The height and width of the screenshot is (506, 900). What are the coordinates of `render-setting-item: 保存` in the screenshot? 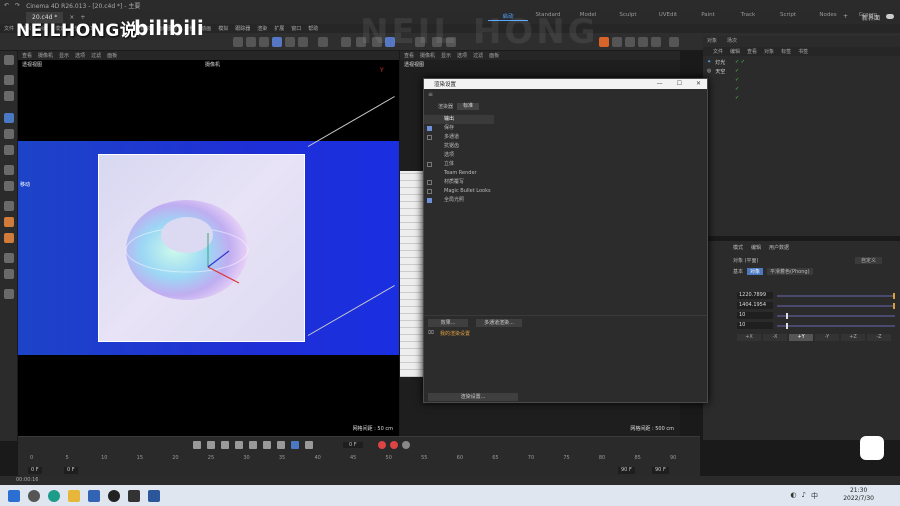 It's located at (459, 128).